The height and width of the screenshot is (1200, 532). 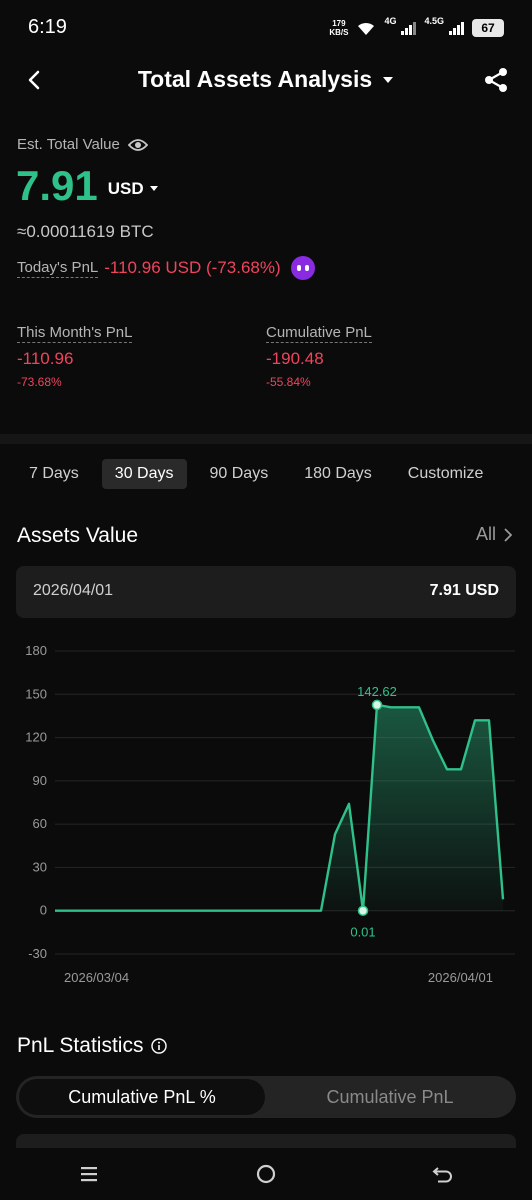 I want to click on tab-cumulative-pnl: Cumulative PnL, so click(x=390, y=1097).